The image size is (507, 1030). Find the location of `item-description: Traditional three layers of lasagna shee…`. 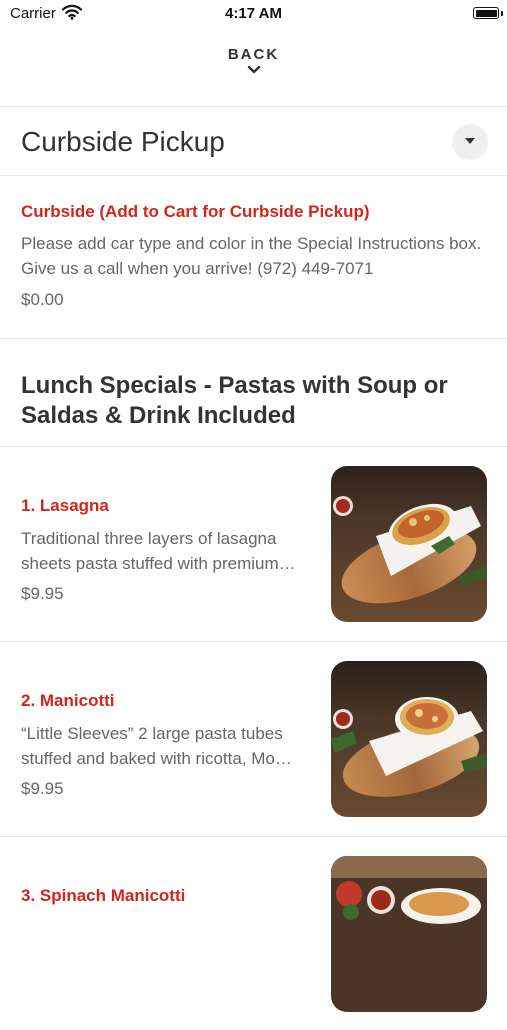

item-description: Traditional three layers of lasagna shee… is located at coordinates (158, 551).